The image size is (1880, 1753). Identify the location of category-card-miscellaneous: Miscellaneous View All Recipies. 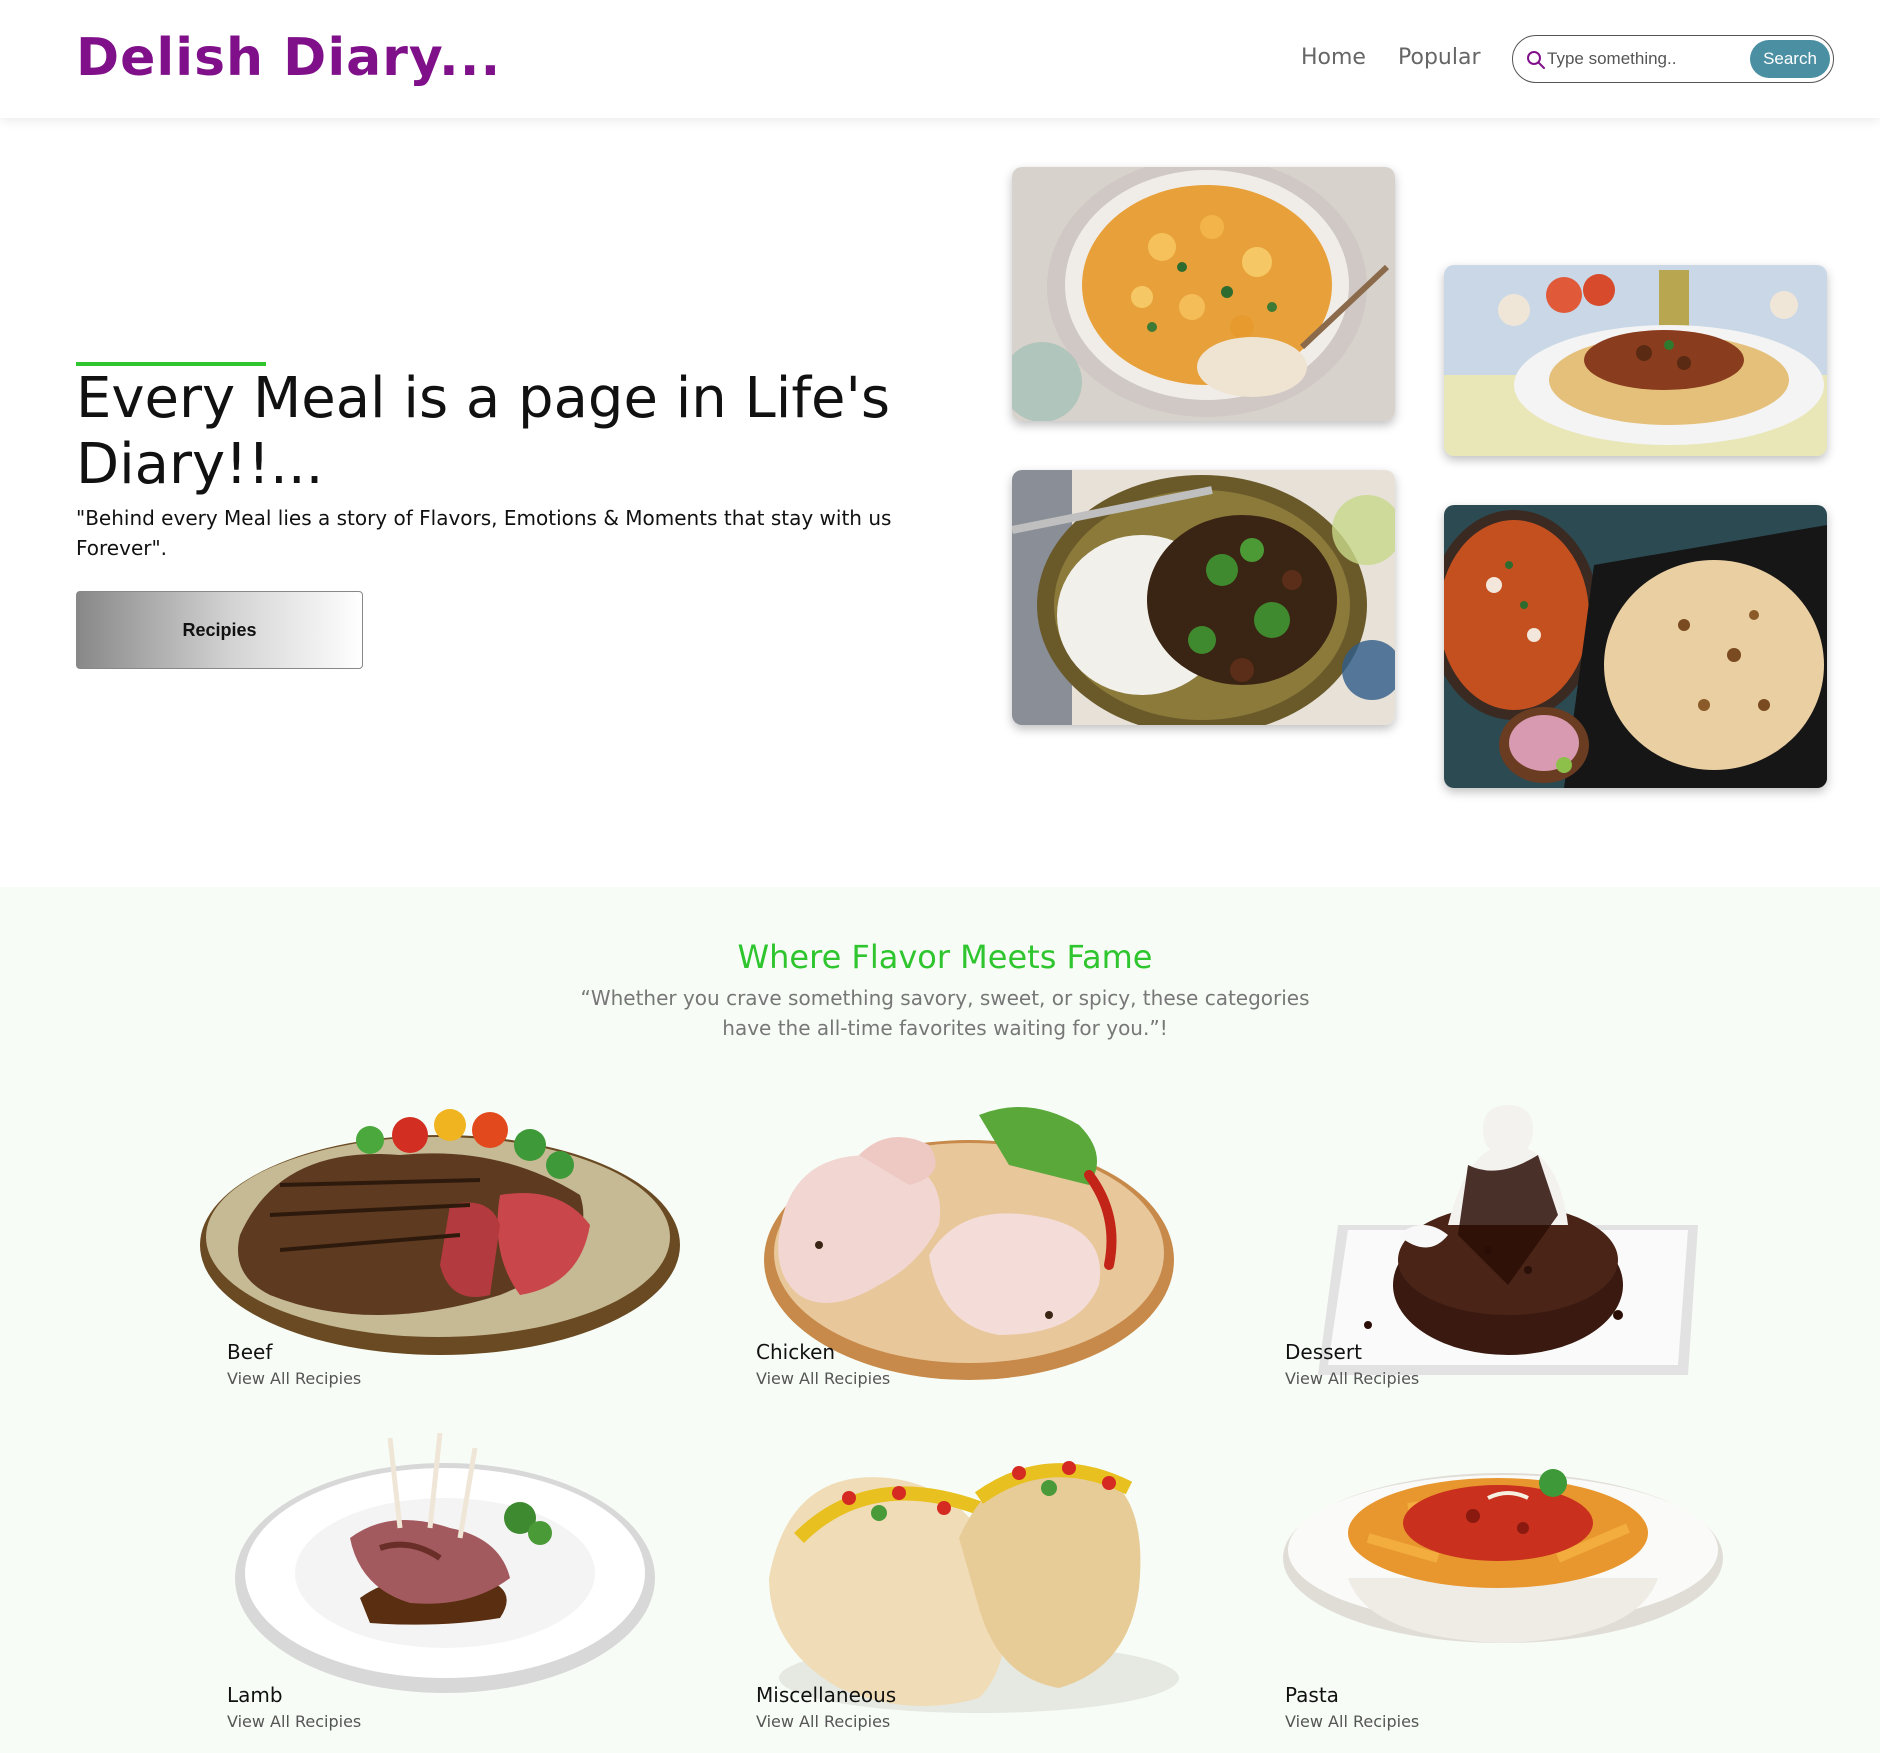
(979, 1579).